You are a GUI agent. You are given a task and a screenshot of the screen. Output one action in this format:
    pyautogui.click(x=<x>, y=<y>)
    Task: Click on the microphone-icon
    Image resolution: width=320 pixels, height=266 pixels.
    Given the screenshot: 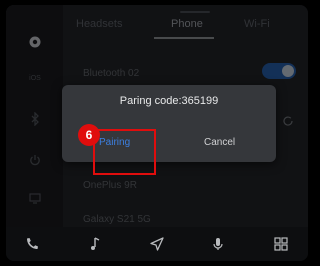 What is the action you would take?
    pyautogui.click(x=218, y=244)
    